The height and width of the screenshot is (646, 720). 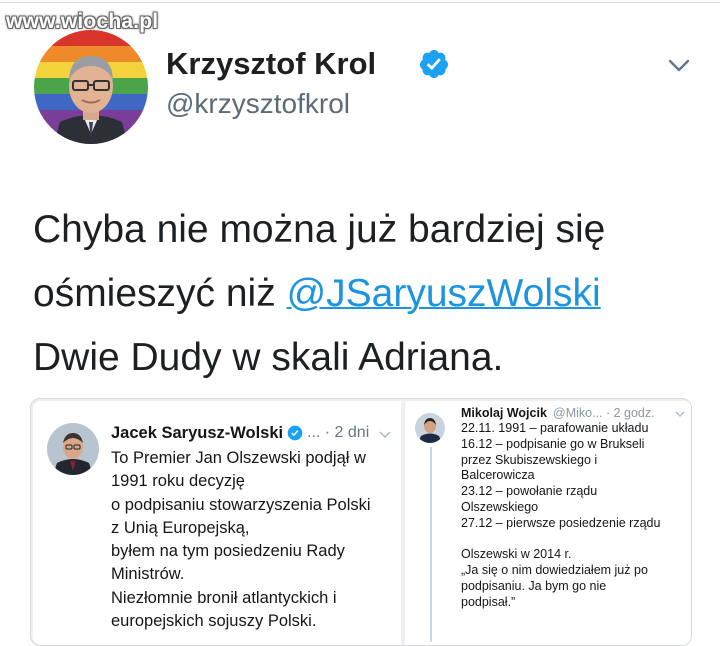 I want to click on embedded-line: podpisaniu. Ja bym go nie, so click(x=534, y=585).